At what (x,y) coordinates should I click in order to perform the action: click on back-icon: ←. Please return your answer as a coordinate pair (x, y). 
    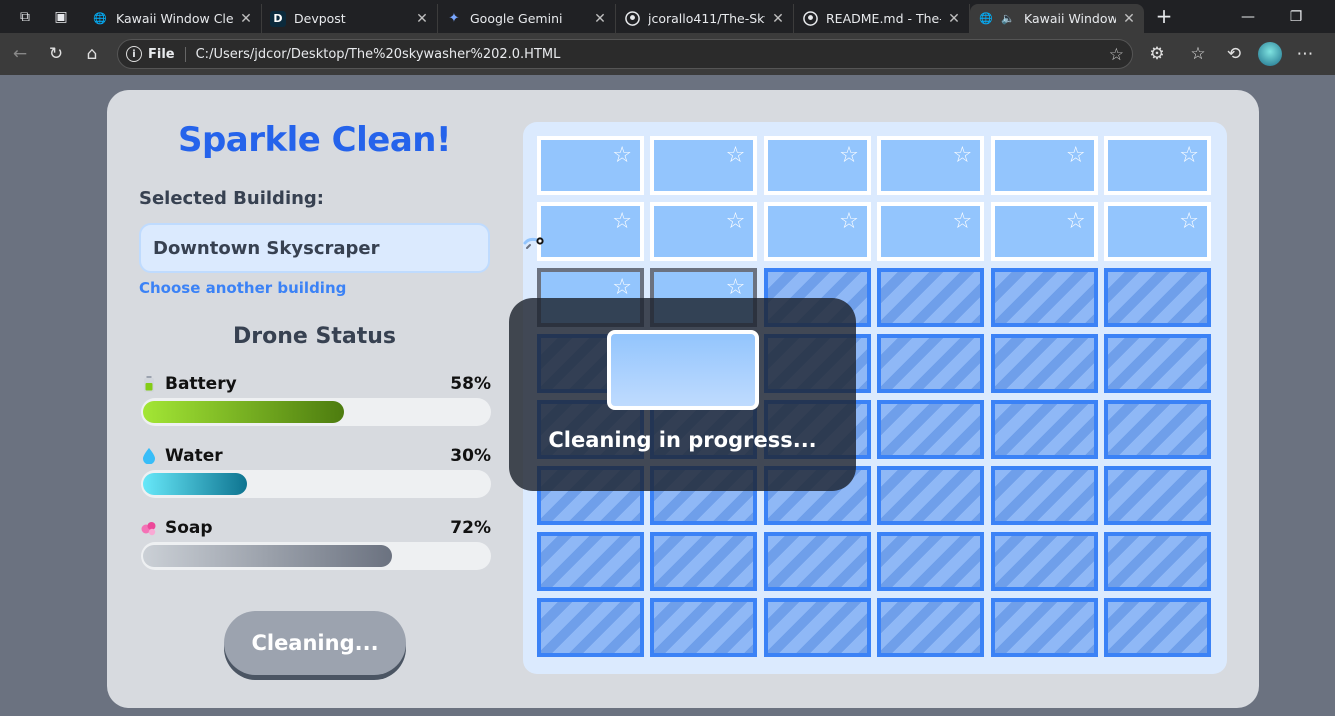
    Looking at the image, I should click on (20, 54).